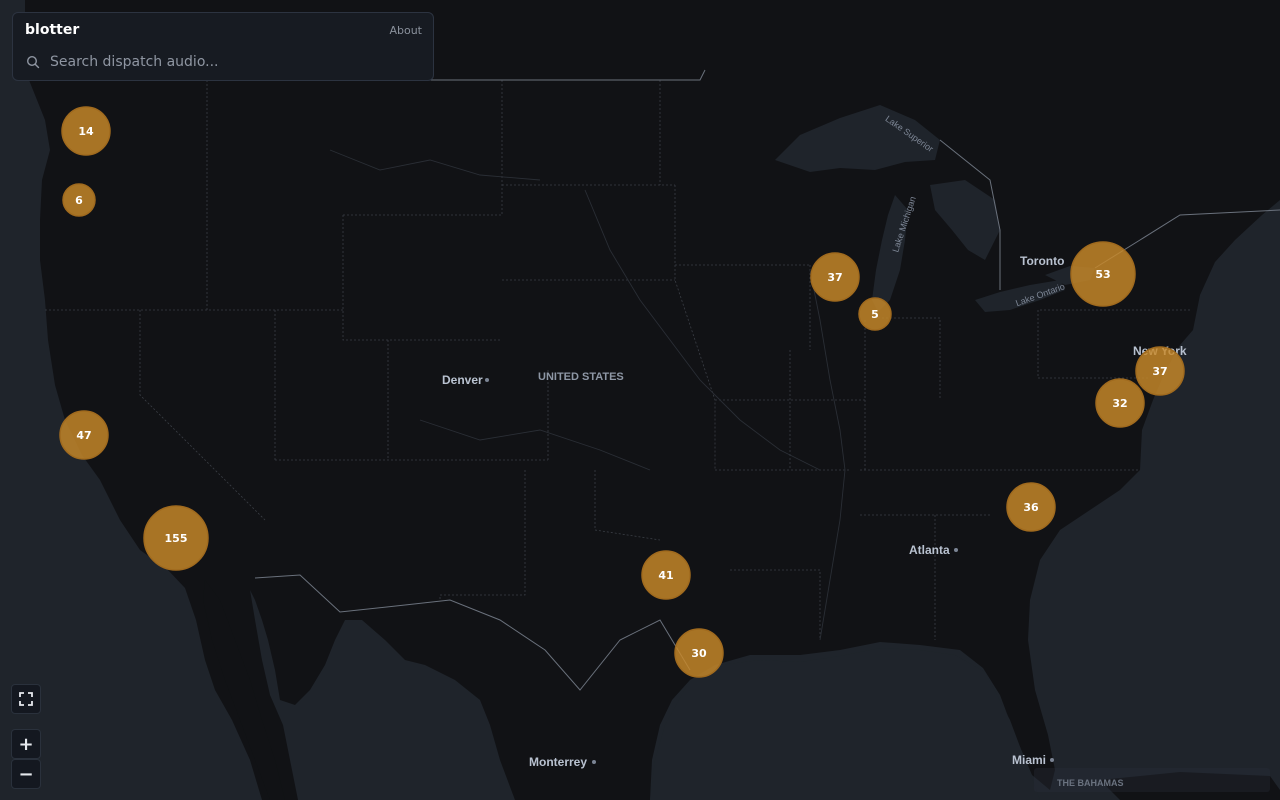 The height and width of the screenshot is (800, 1280). Describe the element at coordinates (223, 46) in the screenshot. I see `search-panel: blotter About` at that location.